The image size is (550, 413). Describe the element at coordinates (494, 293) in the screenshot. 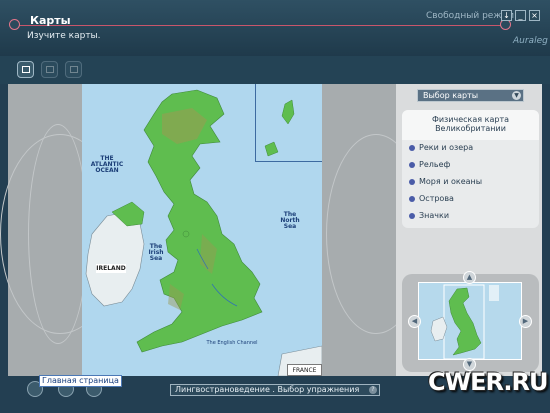

I see `navigator-inset` at that location.